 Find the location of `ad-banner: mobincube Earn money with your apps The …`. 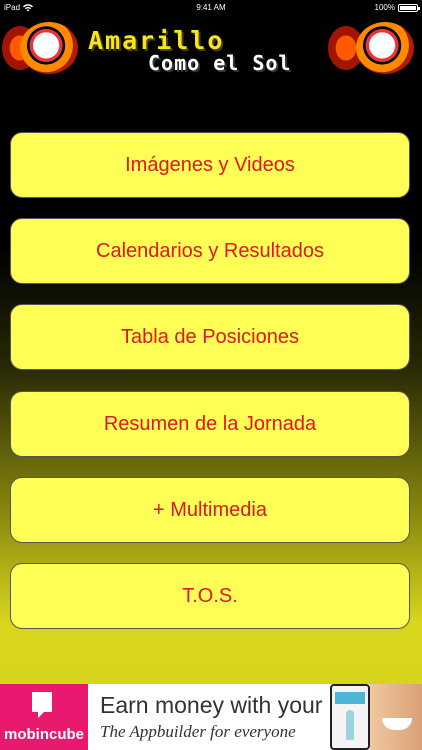

ad-banner: mobincube Earn money with your apps The … is located at coordinates (211, 717).